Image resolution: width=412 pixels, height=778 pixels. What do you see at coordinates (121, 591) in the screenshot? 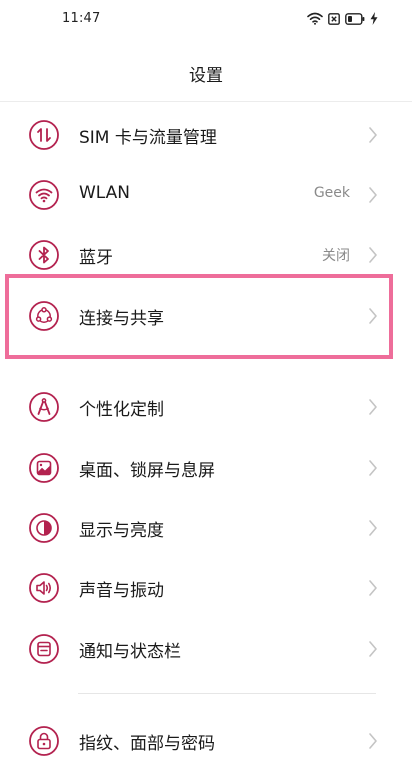
I see `settings-item-label: 声音与振动` at bounding box center [121, 591].